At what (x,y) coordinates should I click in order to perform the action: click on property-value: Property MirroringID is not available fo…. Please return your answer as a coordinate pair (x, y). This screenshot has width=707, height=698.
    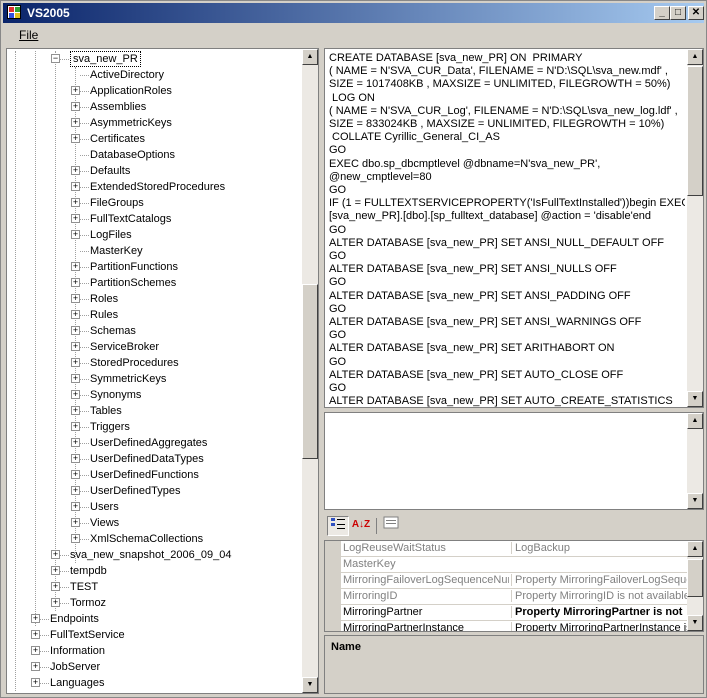
    Looking at the image, I should click on (599, 596).